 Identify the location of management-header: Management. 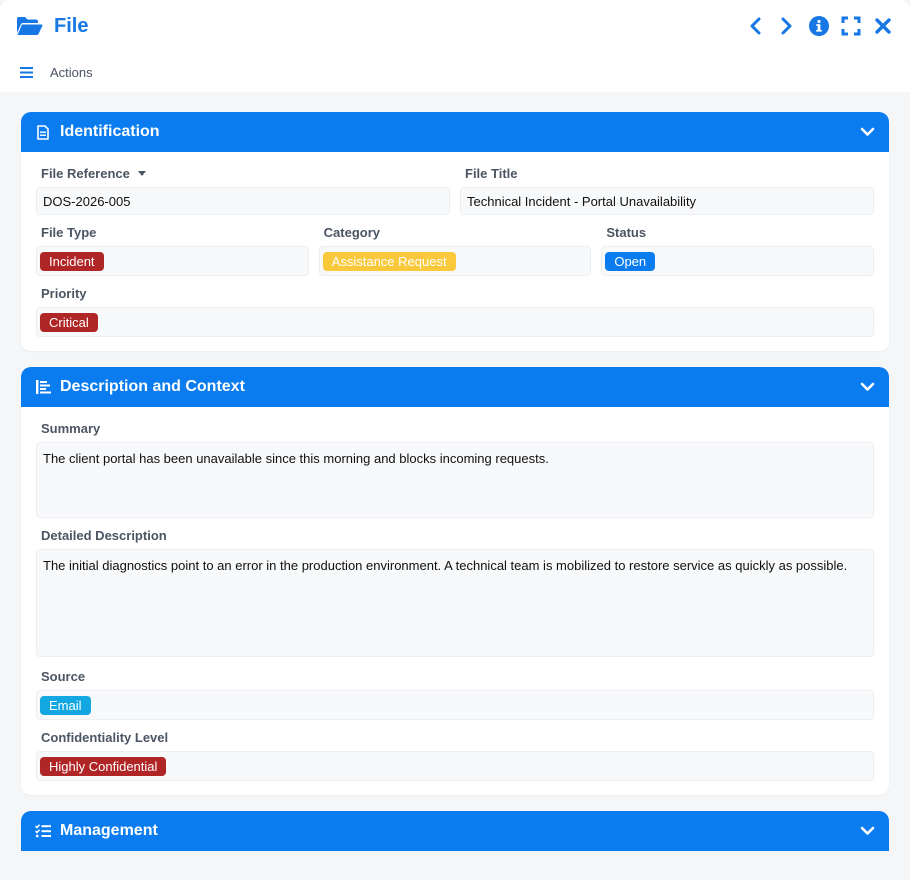
(455, 831).